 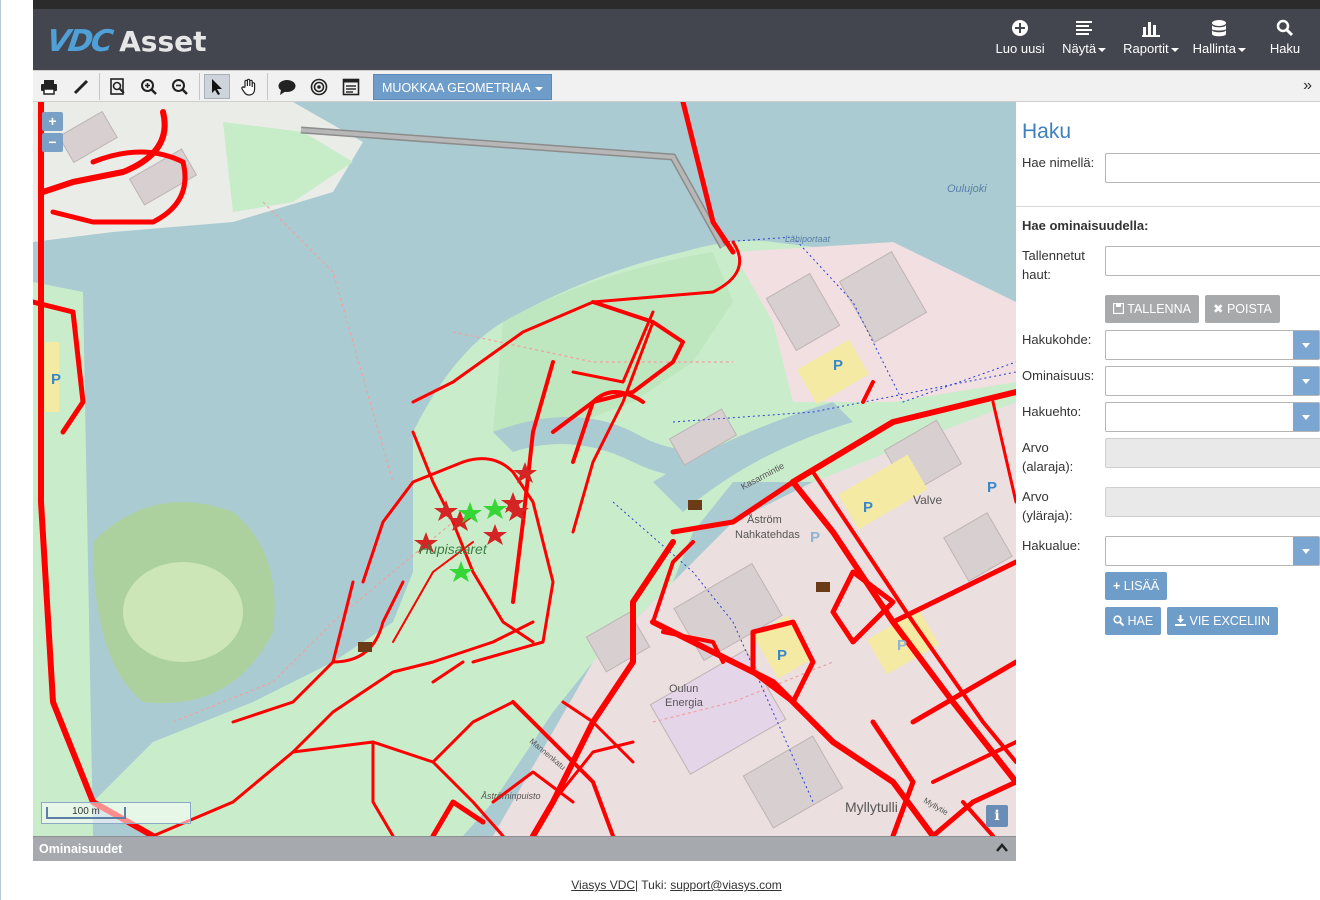 I want to click on property-select, so click(x=1212, y=381).